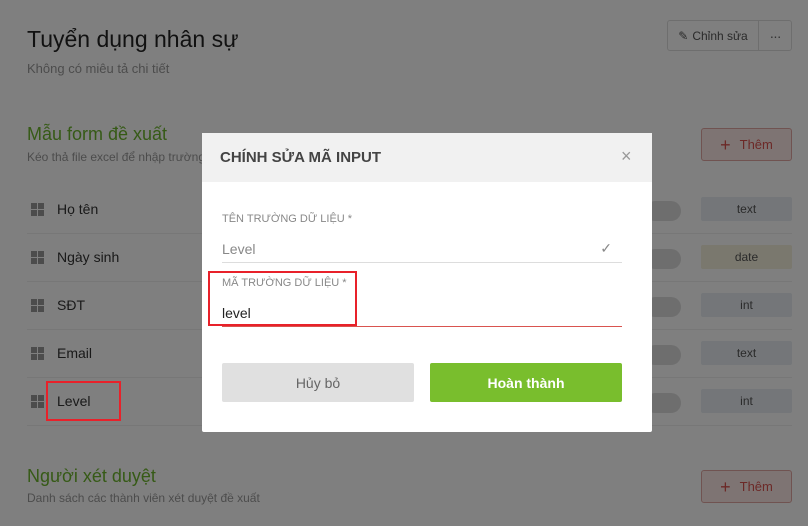 The height and width of the screenshot is (526, 808). What do you see at coordinates (626, 156) in the screenshot?
I see `close-icon: ×` at bounding box center [626, 156].